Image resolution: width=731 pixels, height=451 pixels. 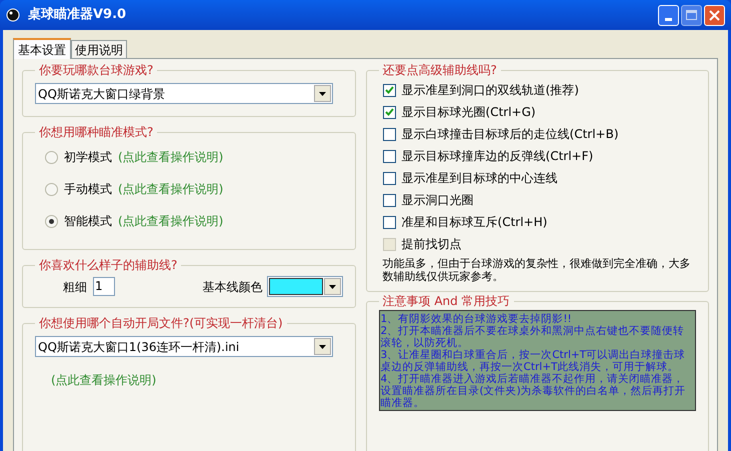 What do you see at coordinates (490, 90) in the screenshot?
I see `checkbox-label: 显示准星到洞口的双线轨道(推荐)` at bounding box center [490, 90].